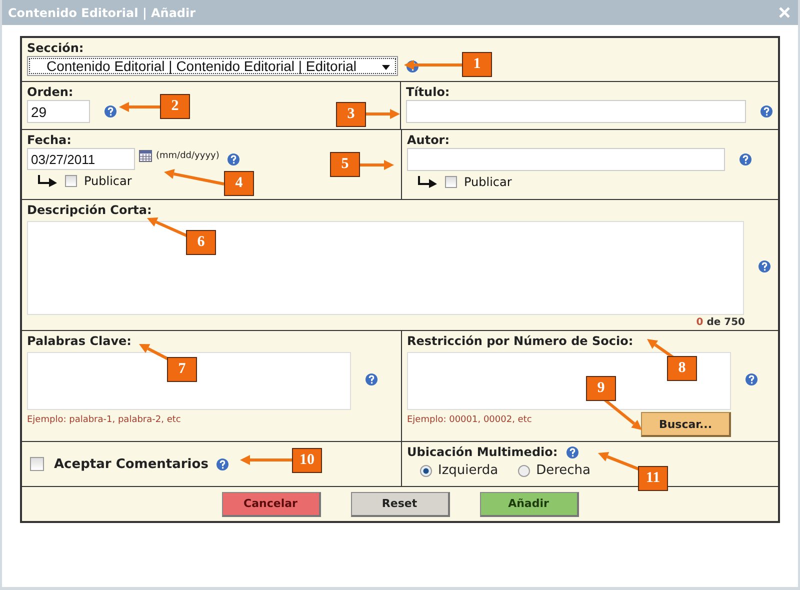 The image size is (800, 590). What do you see at coordinates (653, 478) in the screenshot?
I see `callout-number: 11` at bounding box center [653, 478].